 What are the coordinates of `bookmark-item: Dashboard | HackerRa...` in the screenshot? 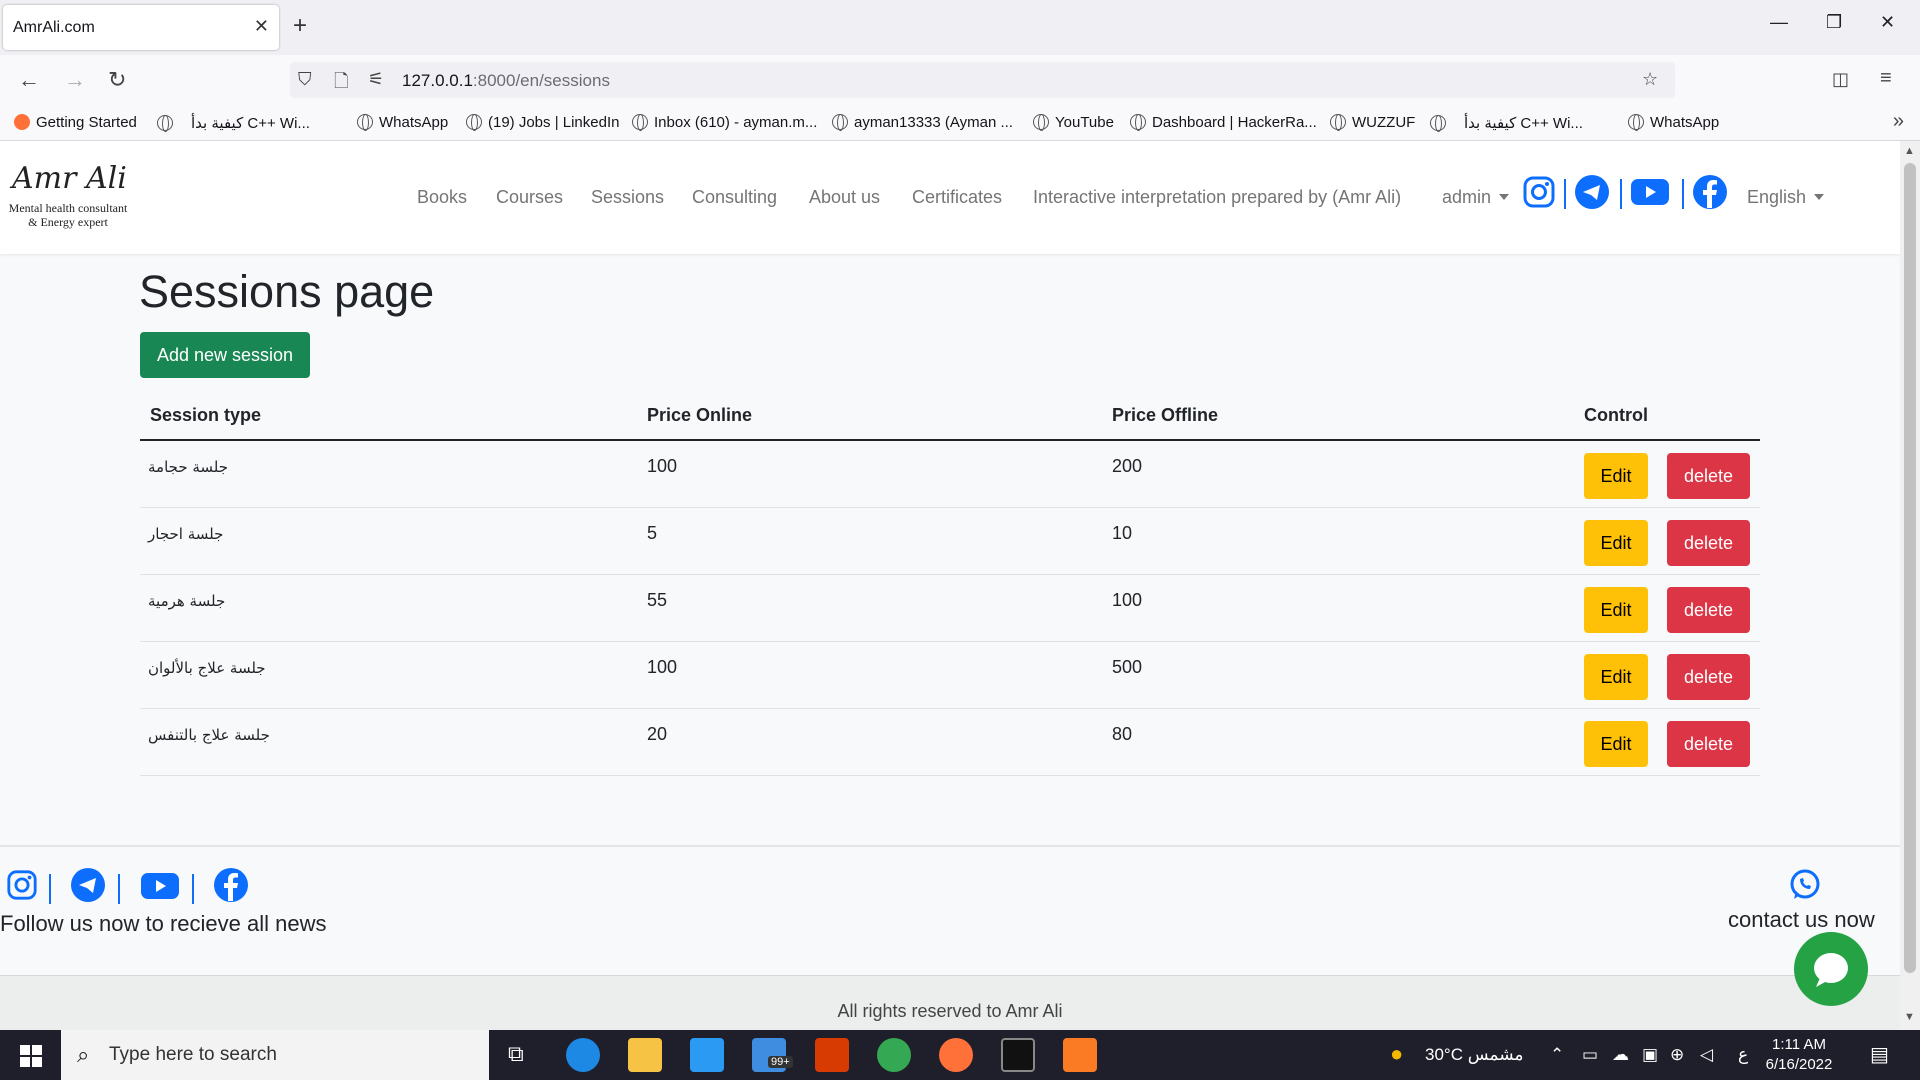 It's located at (1223, 122).